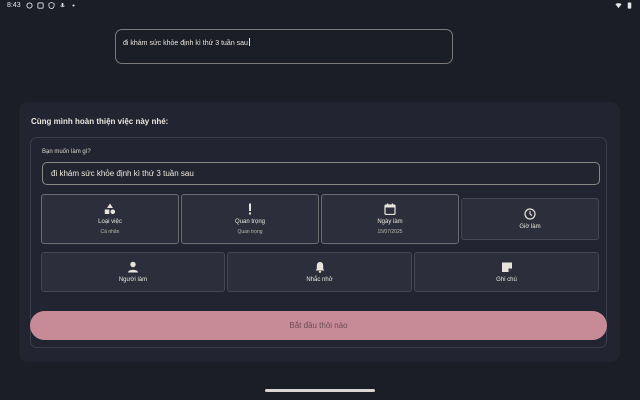 The width and height of the screenshot is (640, 400). I want to click on sync-icon, so click(29, 5).